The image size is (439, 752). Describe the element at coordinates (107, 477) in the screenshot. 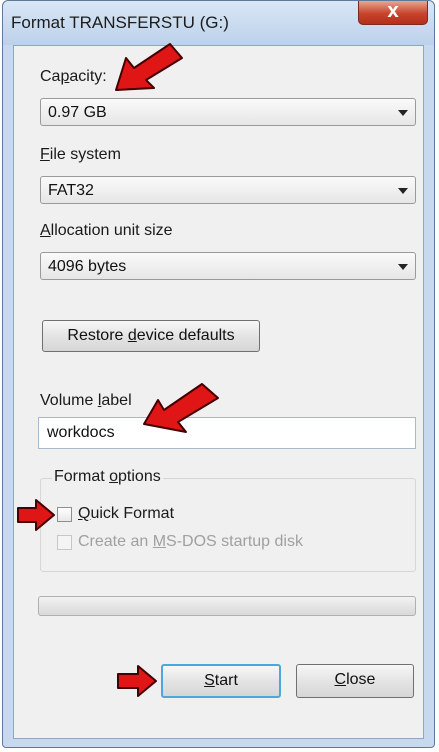

I see `format-options-title: Format options` at that location.